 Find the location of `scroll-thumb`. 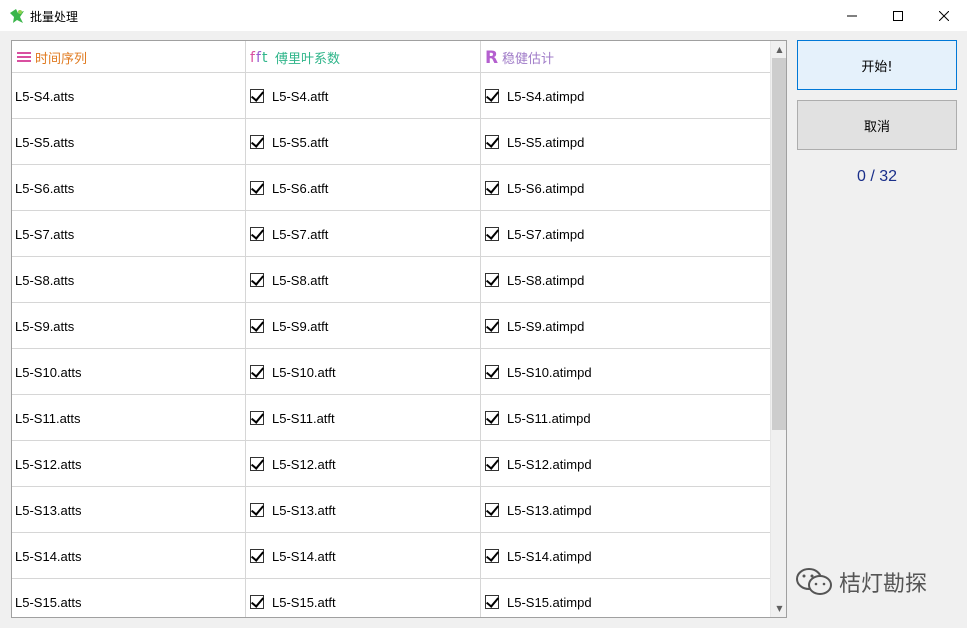

scroll-thumb is located at coordinates (779, 244).